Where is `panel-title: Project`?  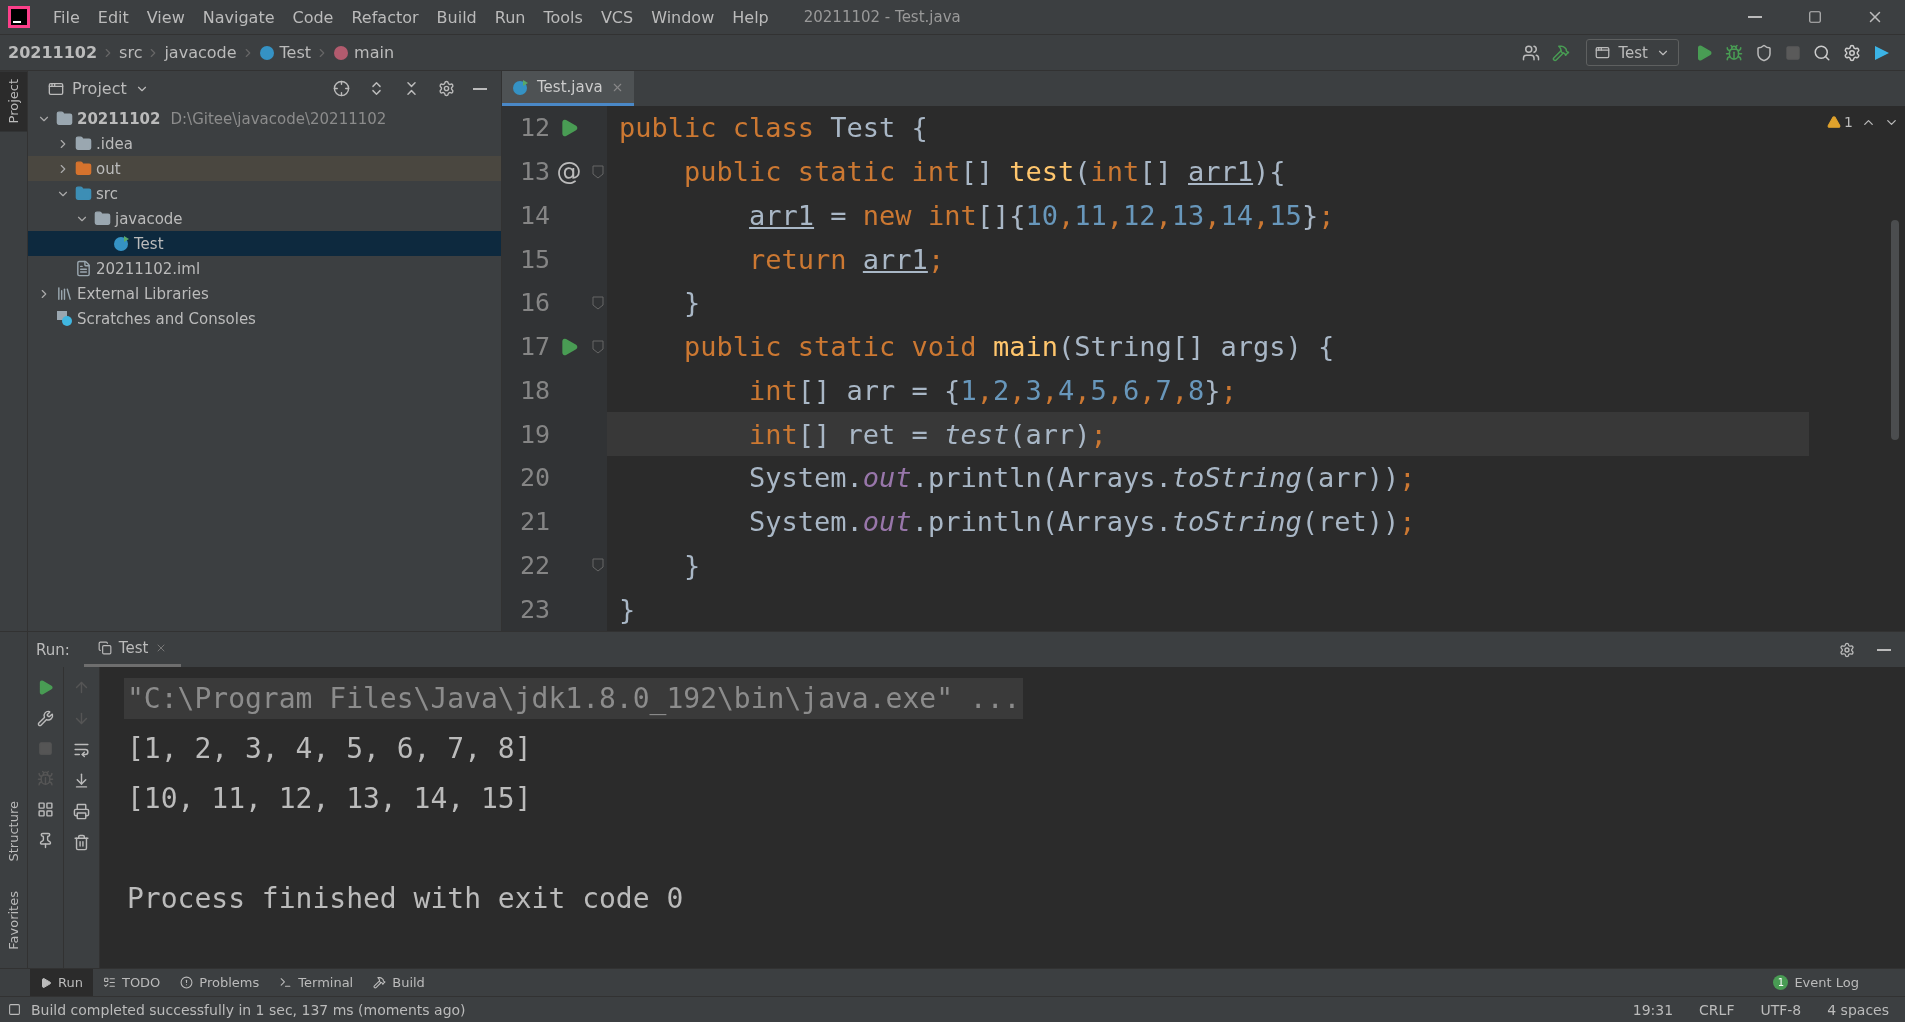 panel-title: Project is located at coordinates (98, 88).